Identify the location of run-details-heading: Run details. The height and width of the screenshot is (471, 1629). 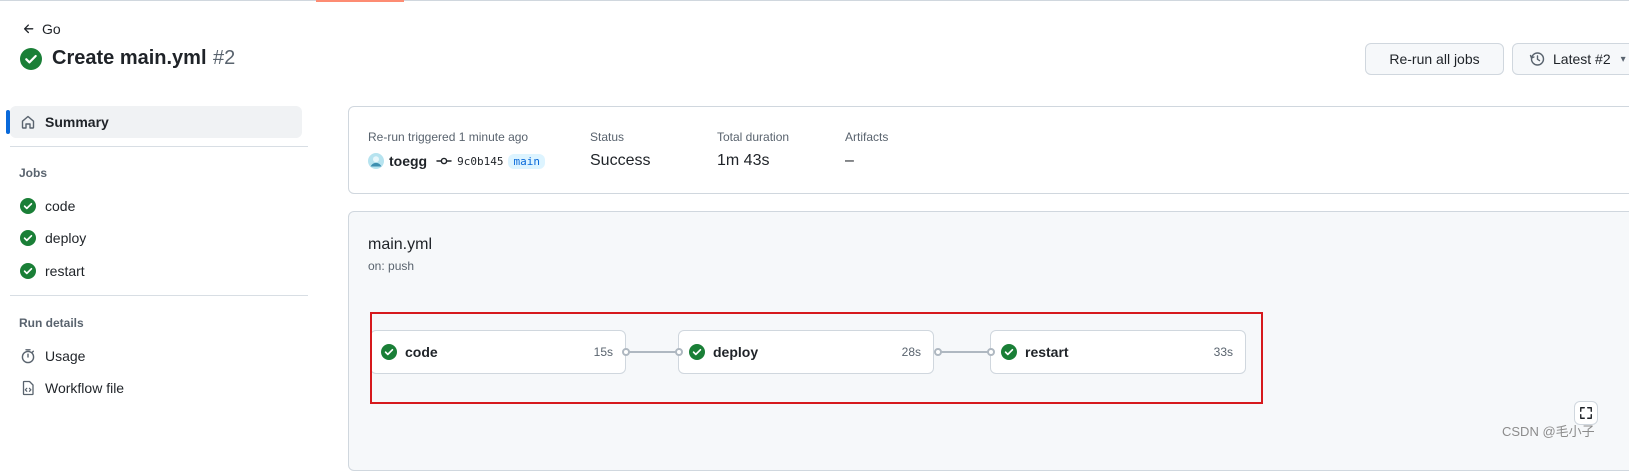
(51, 323).